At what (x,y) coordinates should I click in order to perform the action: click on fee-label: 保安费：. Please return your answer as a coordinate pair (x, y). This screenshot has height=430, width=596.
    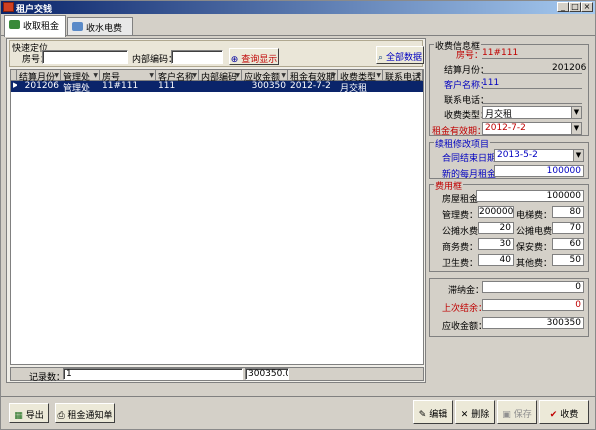
    Looking at the image, I should click on (534, 248).